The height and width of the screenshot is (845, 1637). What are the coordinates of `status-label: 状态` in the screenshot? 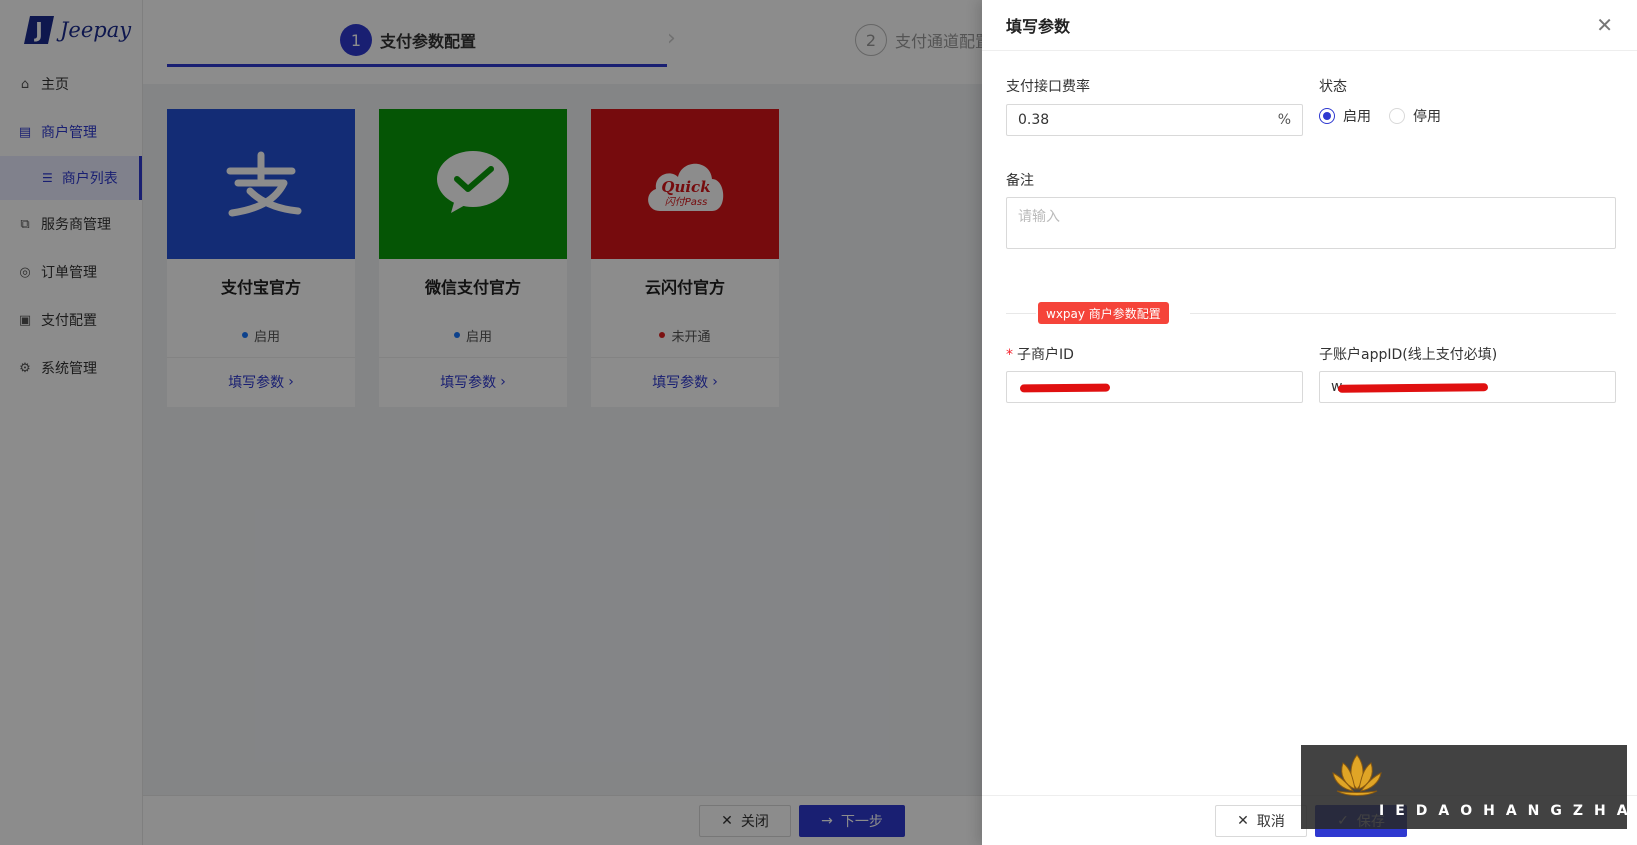 It's located at (1333, 87).